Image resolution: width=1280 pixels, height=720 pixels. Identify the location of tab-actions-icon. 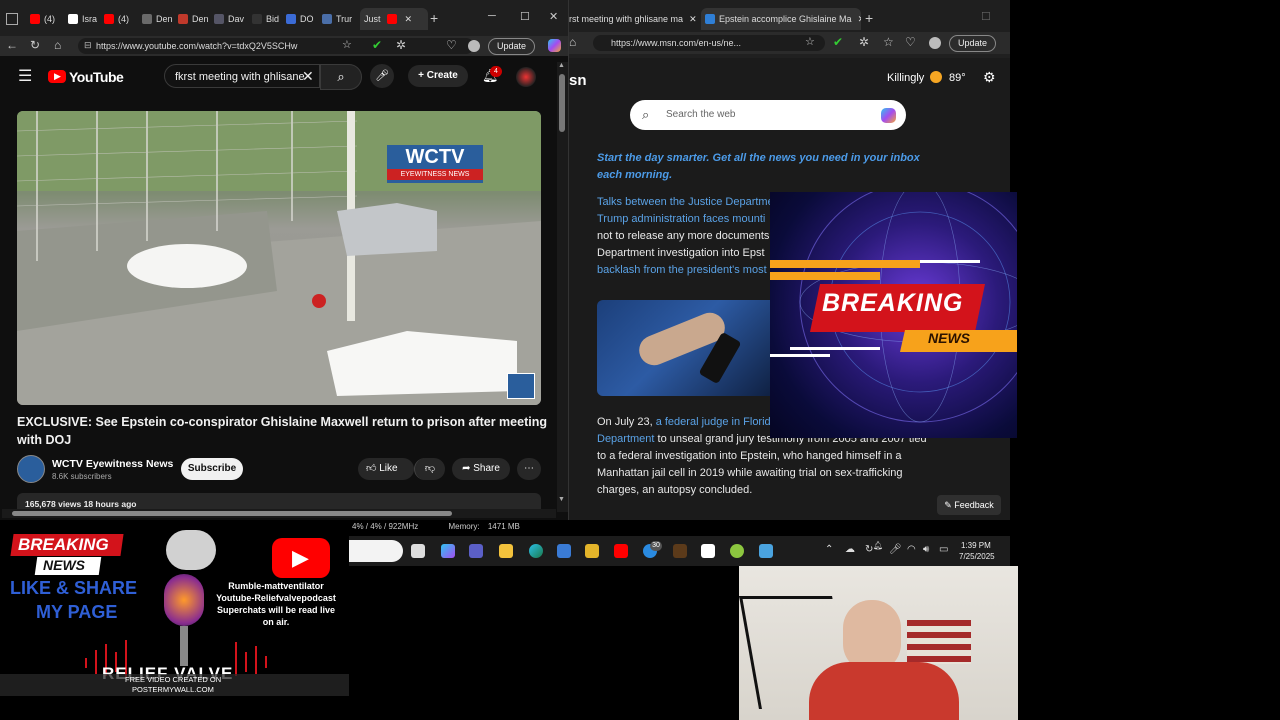
(12, 19).